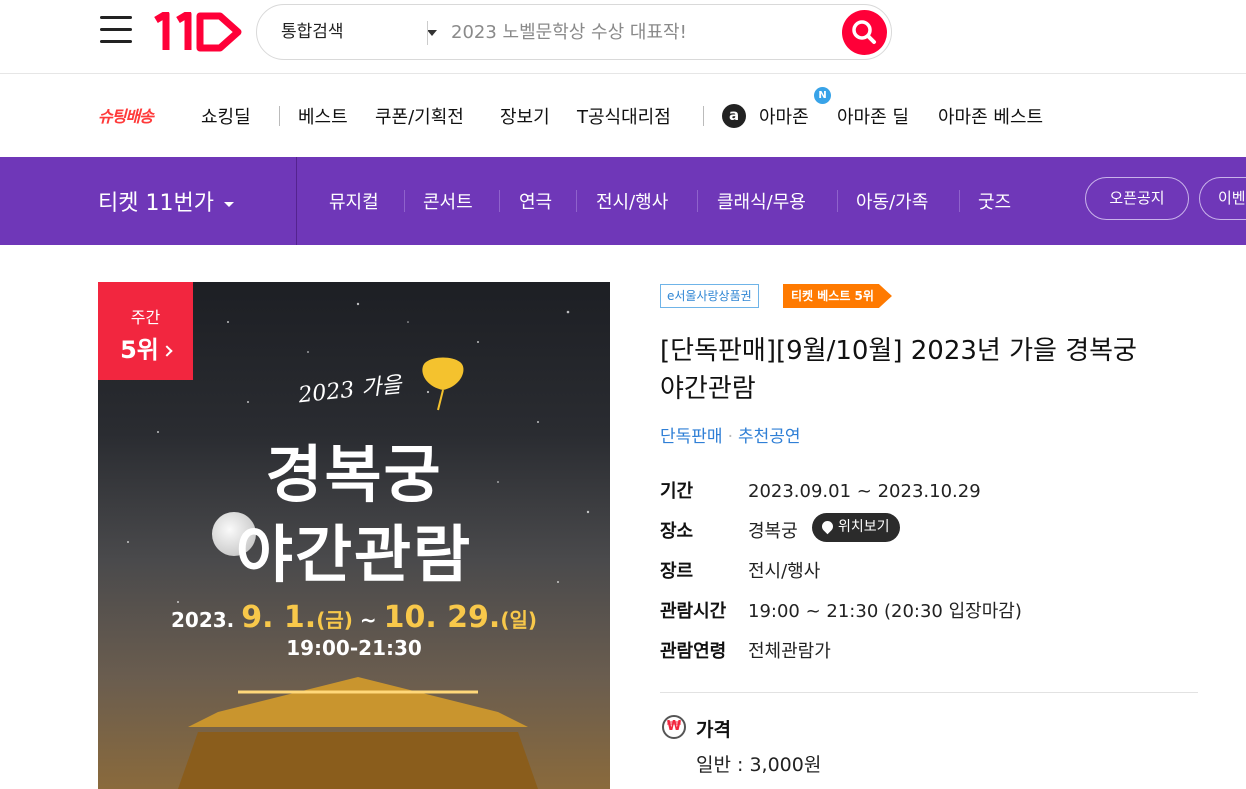  What do you see at coordinates (873, 116) in the screenshot?
I see `nav-amazon-deal: 아마존 딜` at bounding box center [873, 116].